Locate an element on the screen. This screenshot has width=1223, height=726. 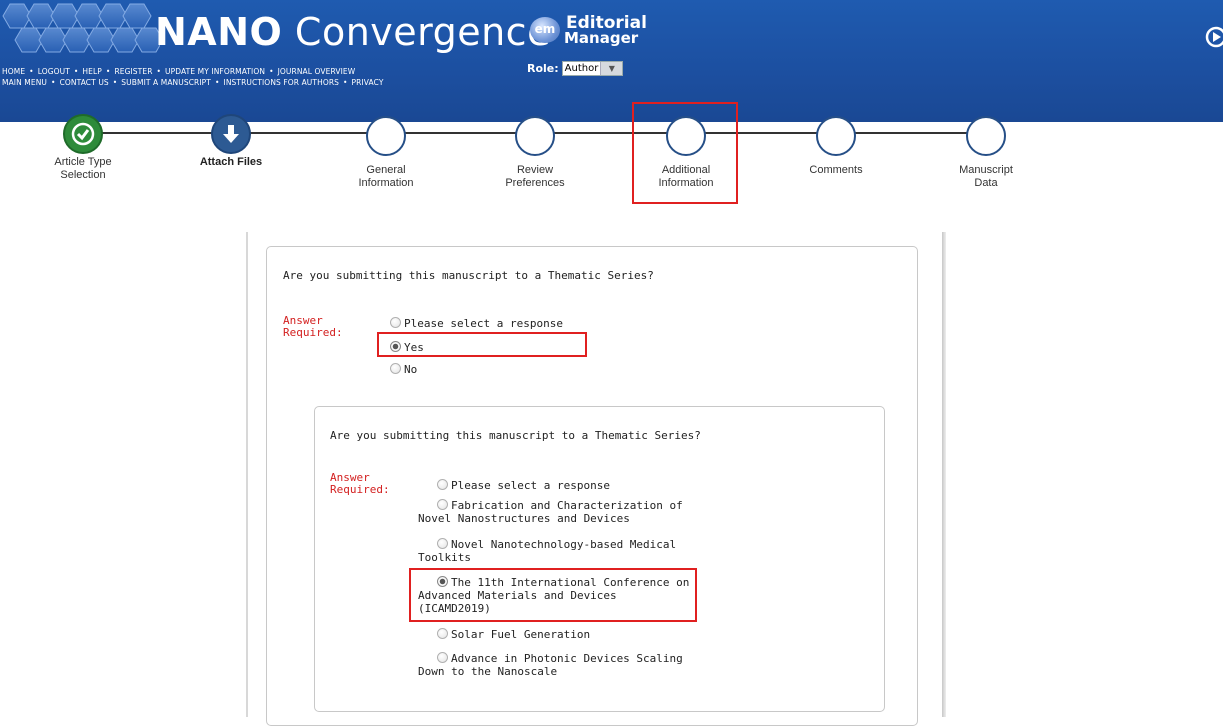
nav-submit-manuscript-link: SUBMIT A MANUSCRIPT is located at coordinates (166, 82).